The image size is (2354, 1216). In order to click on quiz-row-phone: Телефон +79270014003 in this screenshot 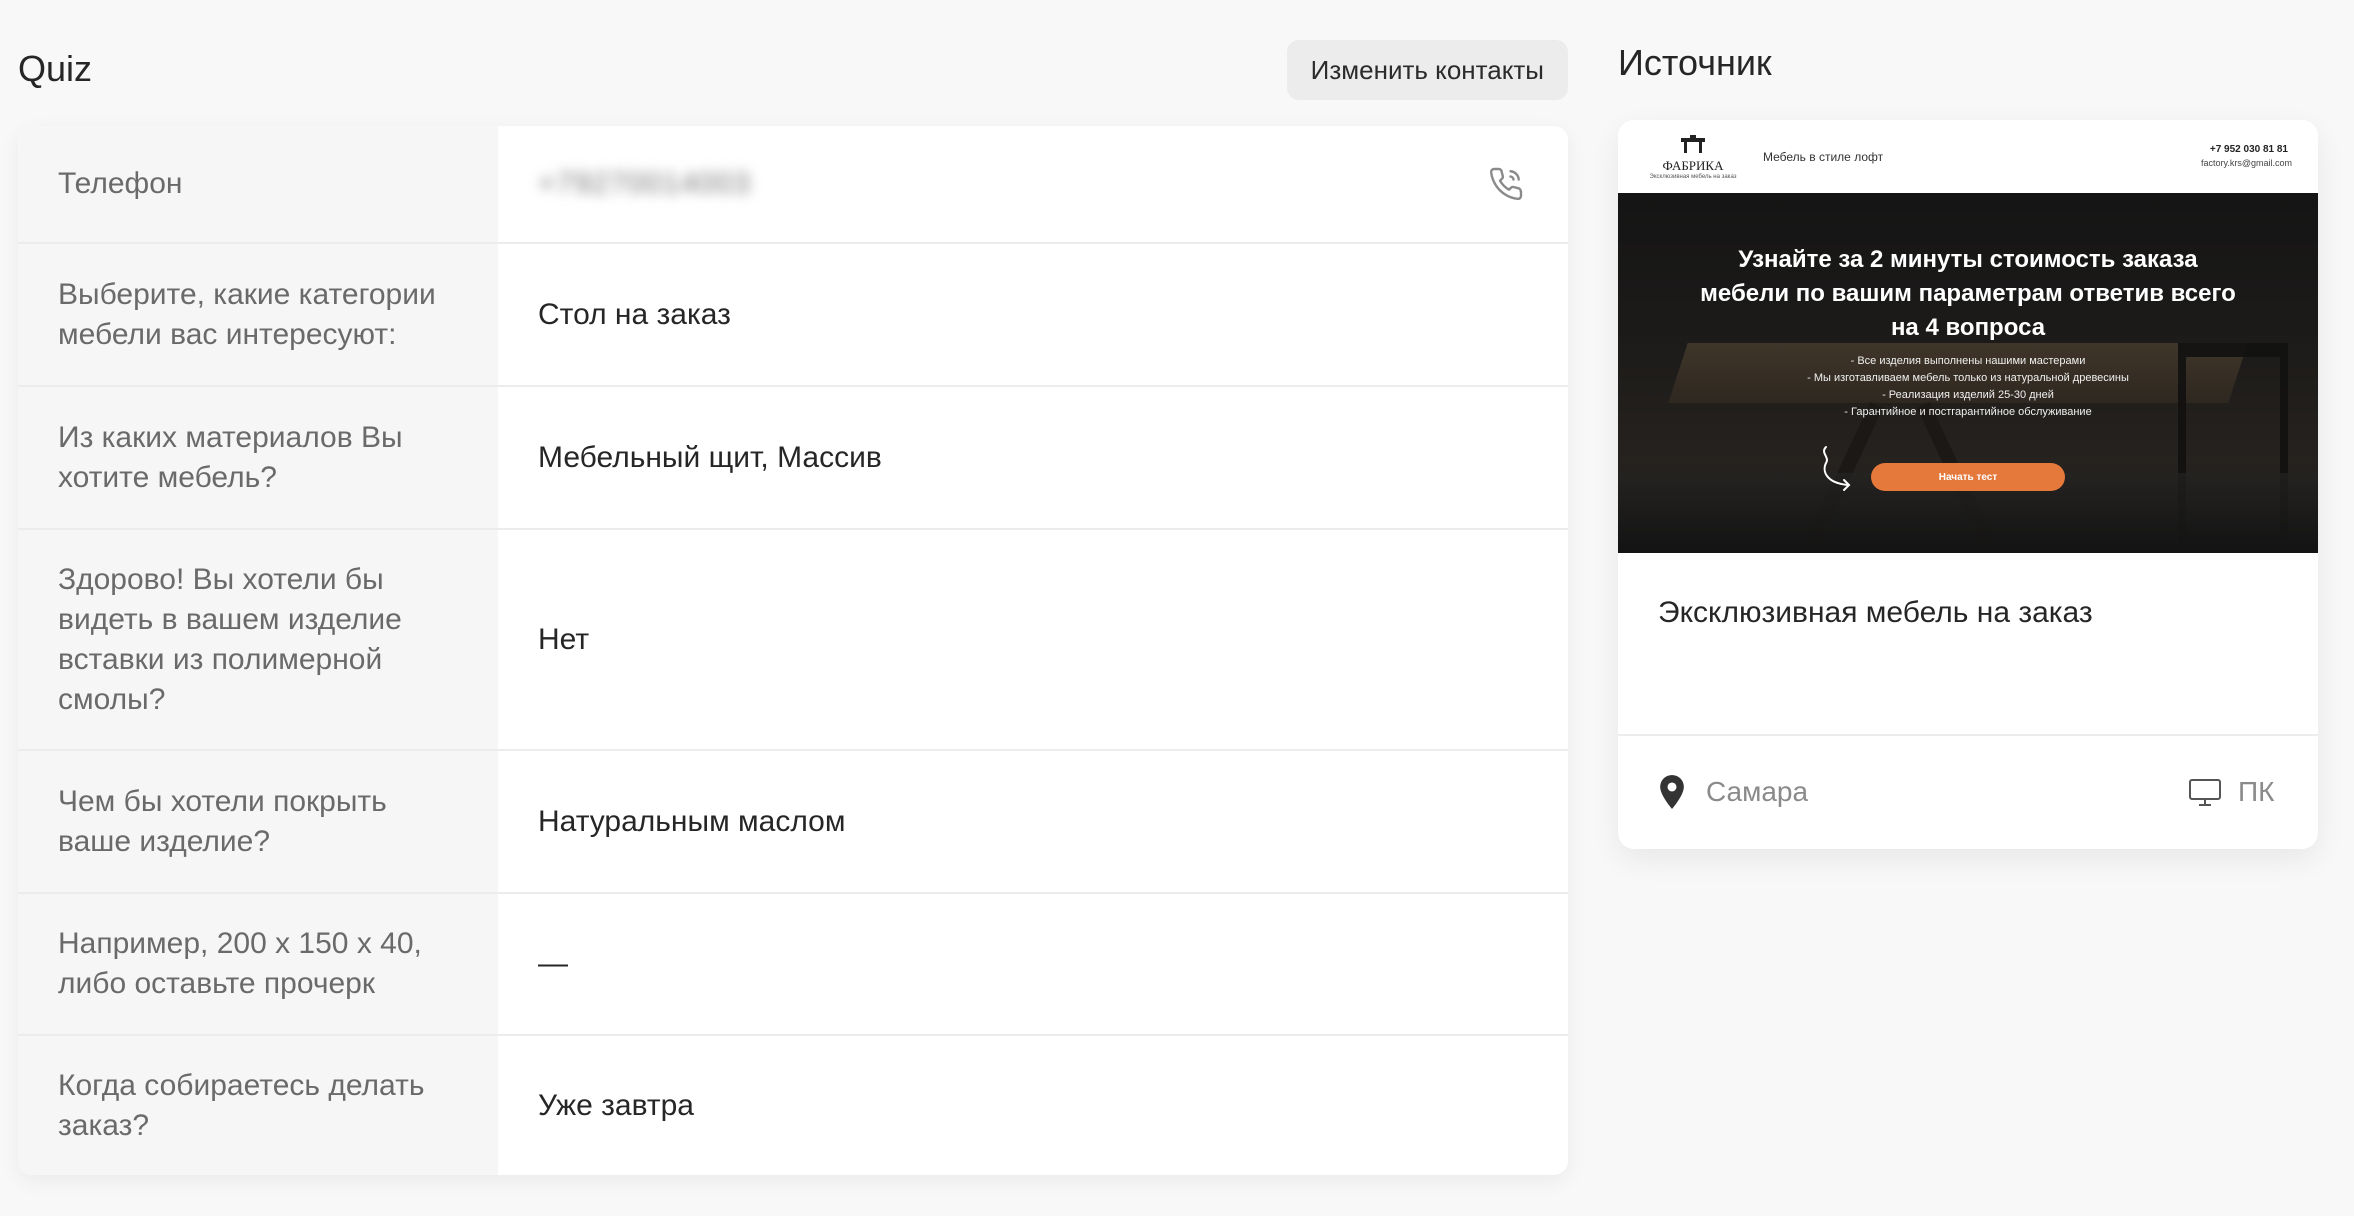, I will do `click(793, 185)`.